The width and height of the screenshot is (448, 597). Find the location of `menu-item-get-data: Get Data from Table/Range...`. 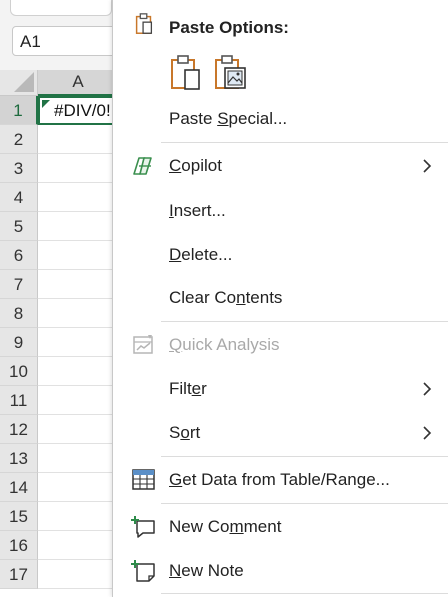

menu-item-get-data: Get Data from Table/Range... is located at coordinates (280, 480).